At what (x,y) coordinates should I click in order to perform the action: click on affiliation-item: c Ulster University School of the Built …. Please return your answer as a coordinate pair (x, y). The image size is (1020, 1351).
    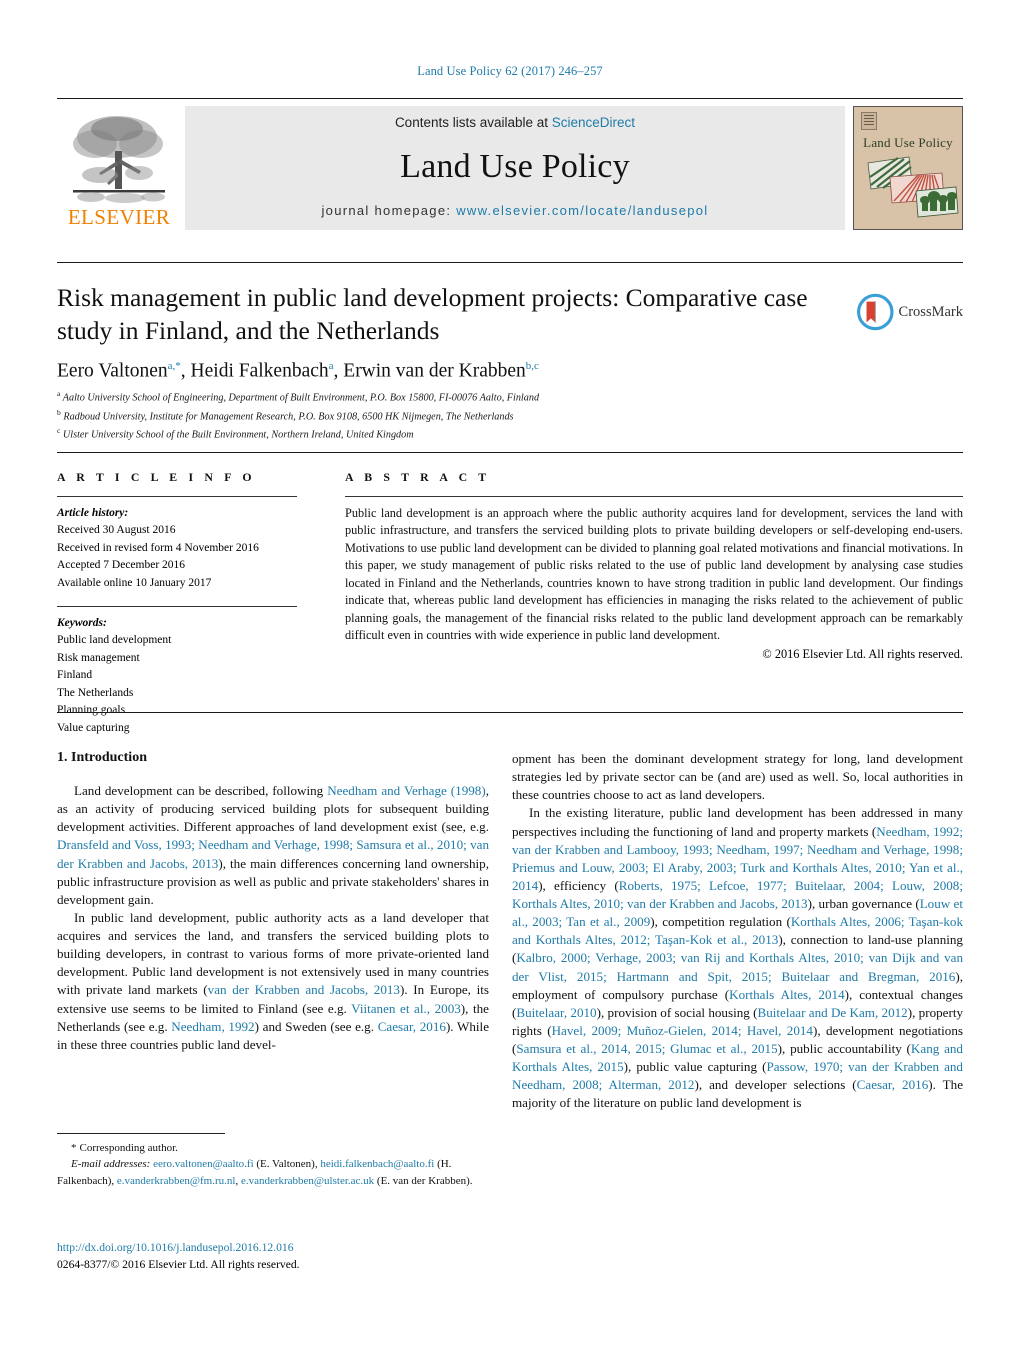
    Looking at the image, I should click on (457, 434).